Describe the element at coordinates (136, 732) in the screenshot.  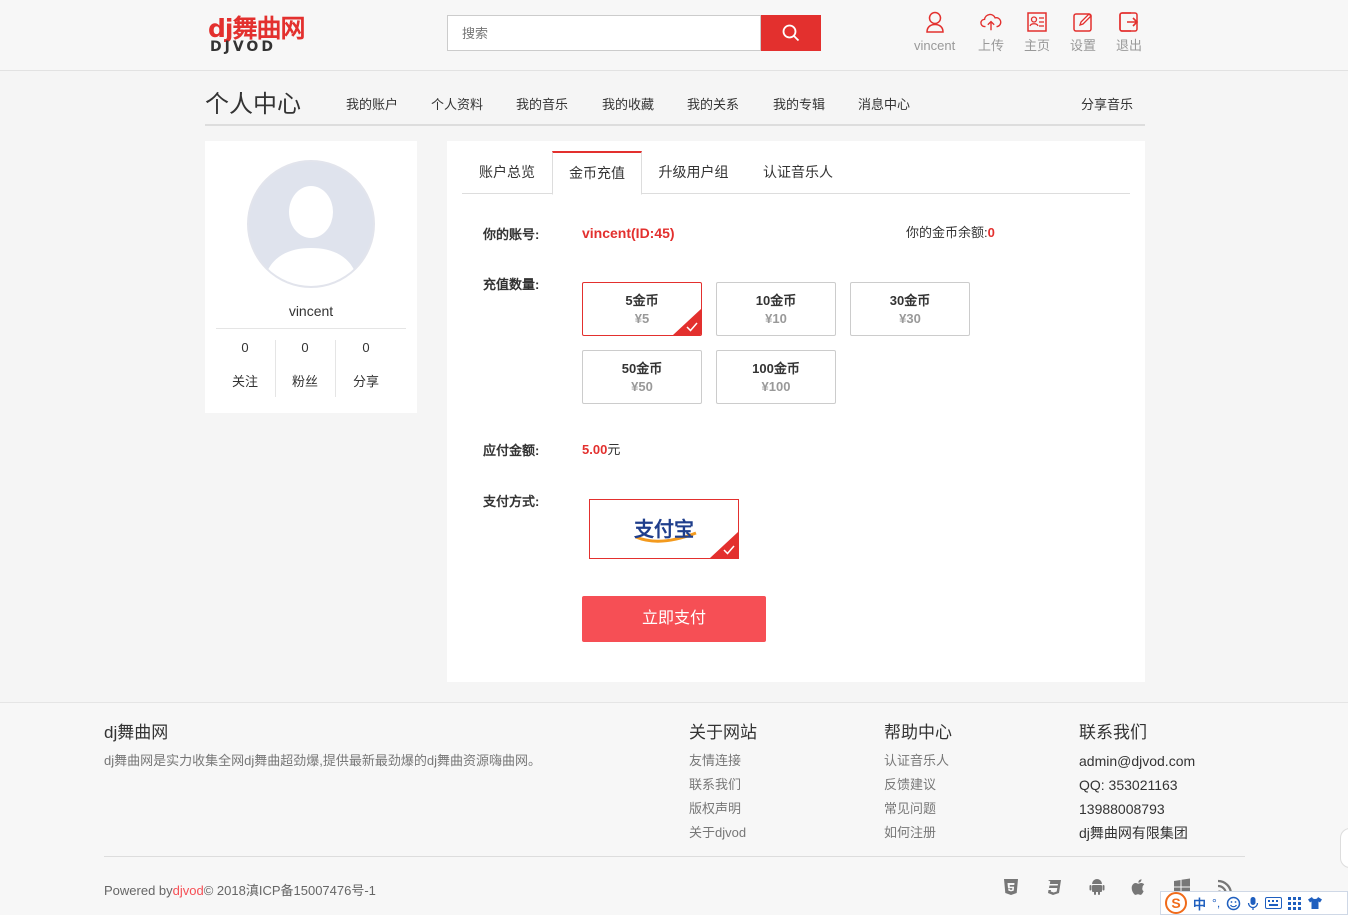
I see `footer-brand-title: dj舞曲网` at that location.